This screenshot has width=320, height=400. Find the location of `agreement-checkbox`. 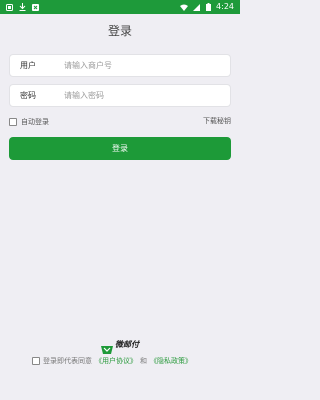

agreement-checkbox is located at coordinates (36, 361).